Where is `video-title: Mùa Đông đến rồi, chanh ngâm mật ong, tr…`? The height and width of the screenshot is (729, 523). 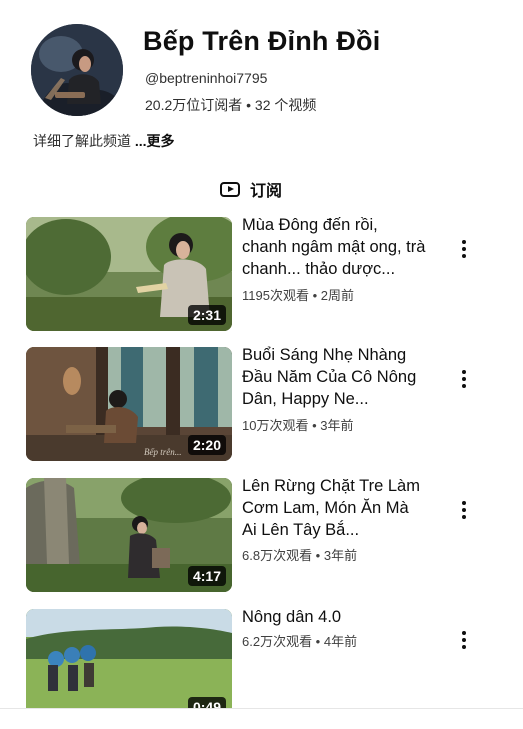
video-title: Mùa Đông đến rồi, chanh ngâm mật ong, tr… is located at coordinates (334, 247).